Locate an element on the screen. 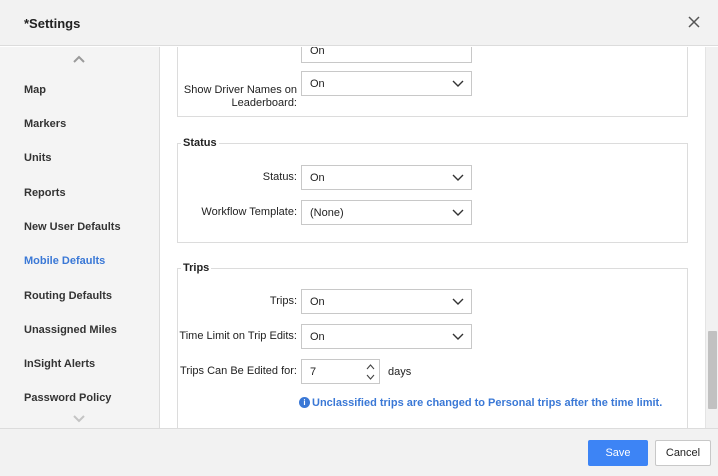 This screenshot has width=718, height=476. info-icon: i is located at coordinates (304, 402).